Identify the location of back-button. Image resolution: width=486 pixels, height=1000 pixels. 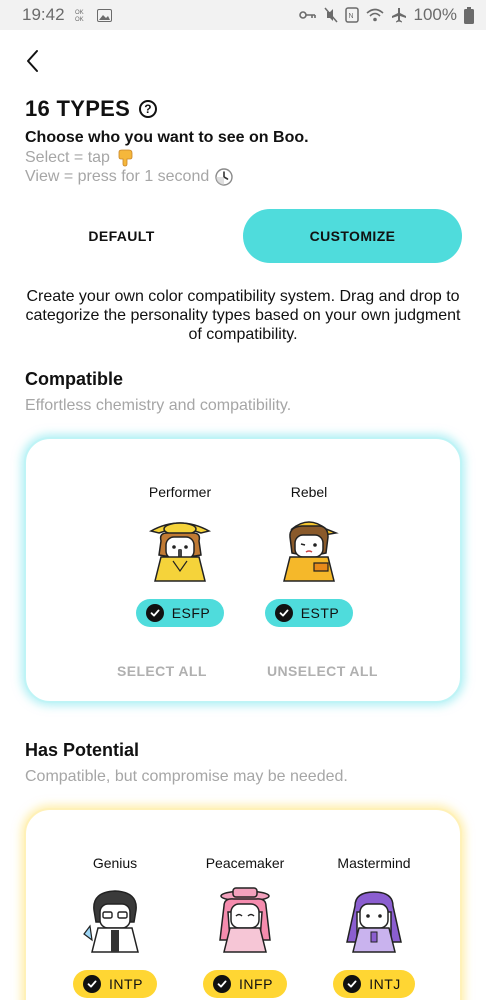
(35, 61).